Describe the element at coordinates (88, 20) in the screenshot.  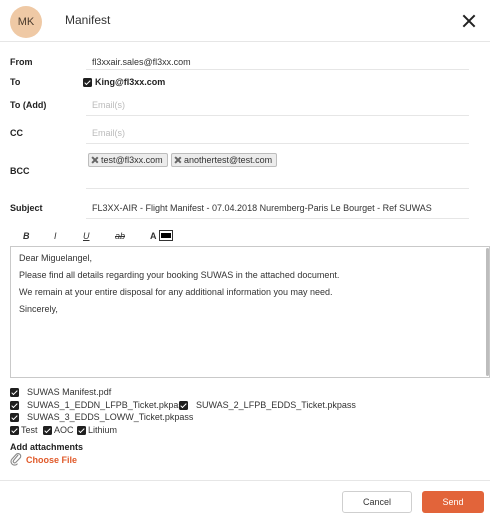
I see `dialog-title: Manifest` at that location.